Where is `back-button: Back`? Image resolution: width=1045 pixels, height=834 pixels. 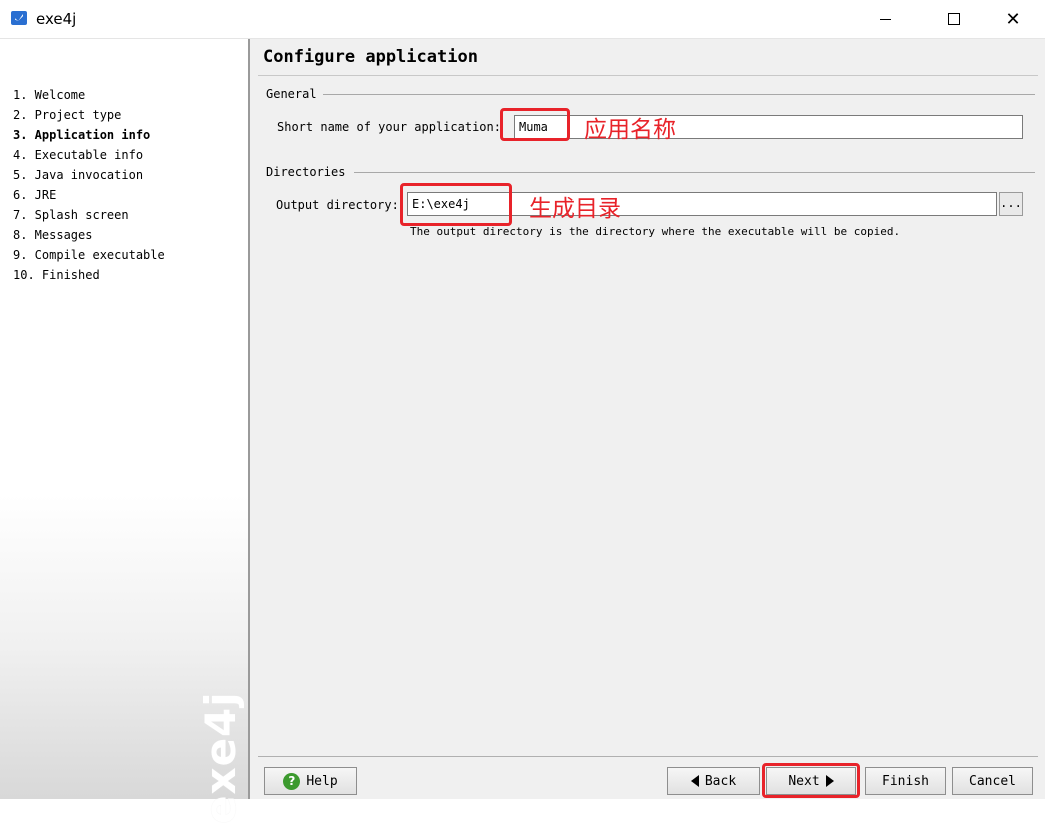
back-button: Back is located at coordinates (713, 781).